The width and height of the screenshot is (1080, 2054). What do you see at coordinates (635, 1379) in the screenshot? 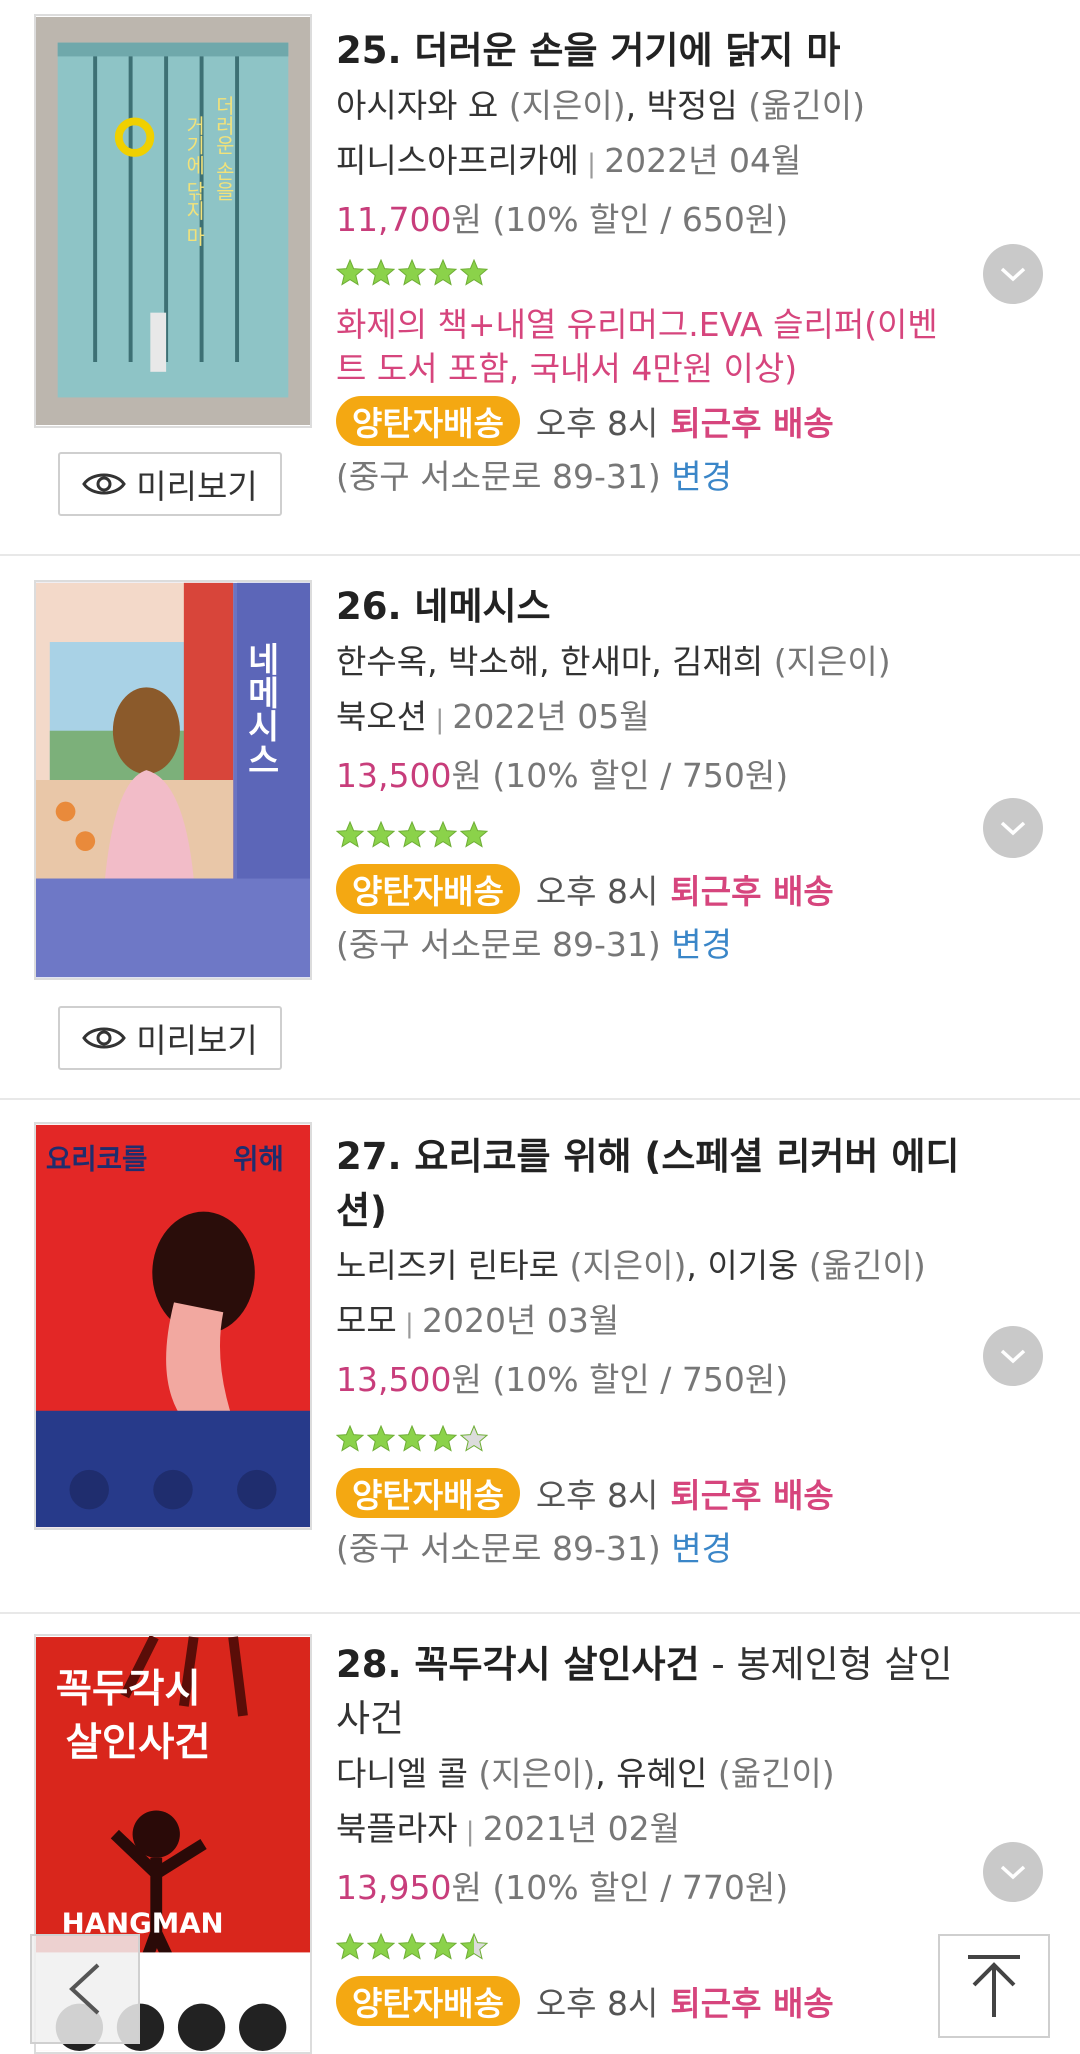
I see `discount-info: (10% 할인 / 750원)` at bounding box center [635, 1379].